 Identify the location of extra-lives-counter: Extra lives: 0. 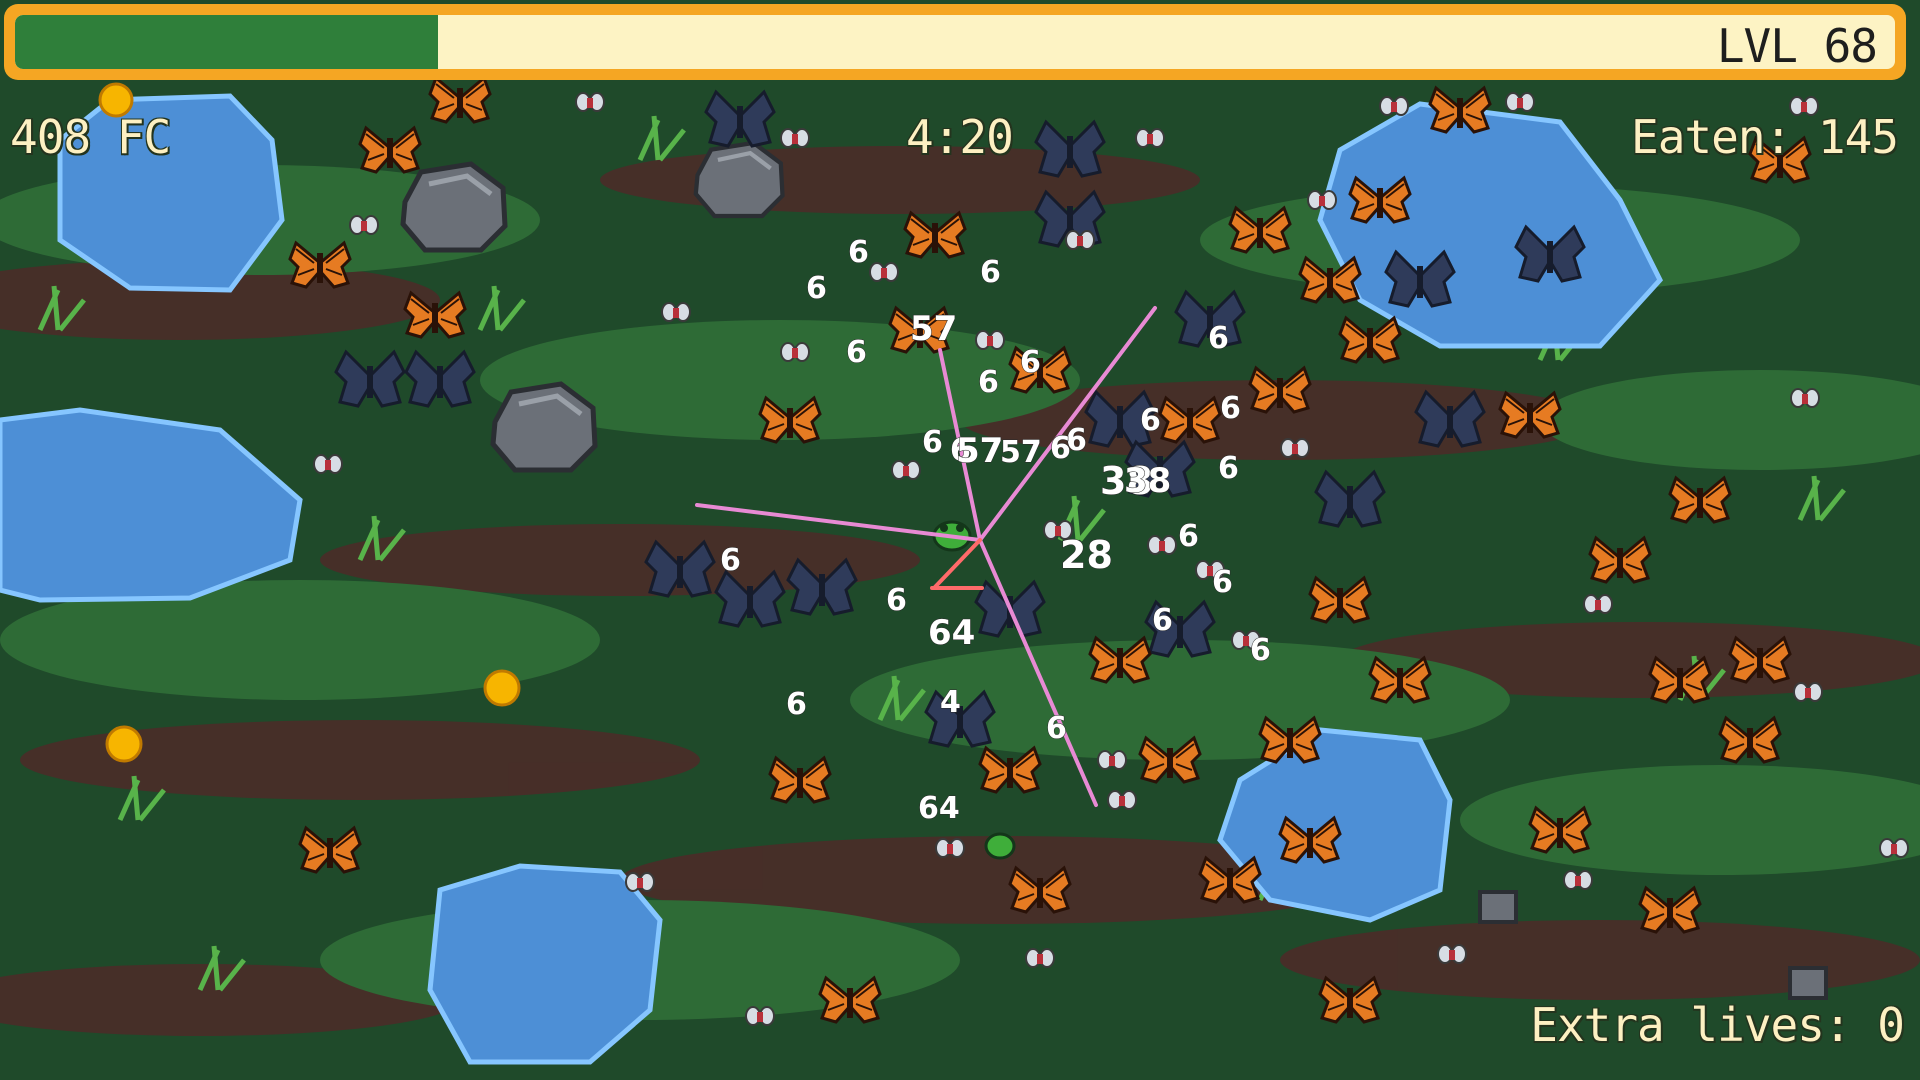
(1717, 1025).